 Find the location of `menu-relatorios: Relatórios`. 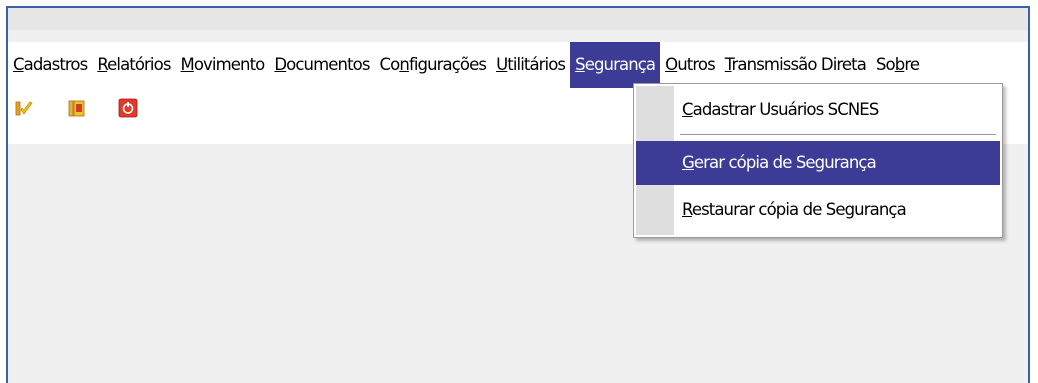

menu-relatorios: Relatórios is located at coordinates (133, 65).